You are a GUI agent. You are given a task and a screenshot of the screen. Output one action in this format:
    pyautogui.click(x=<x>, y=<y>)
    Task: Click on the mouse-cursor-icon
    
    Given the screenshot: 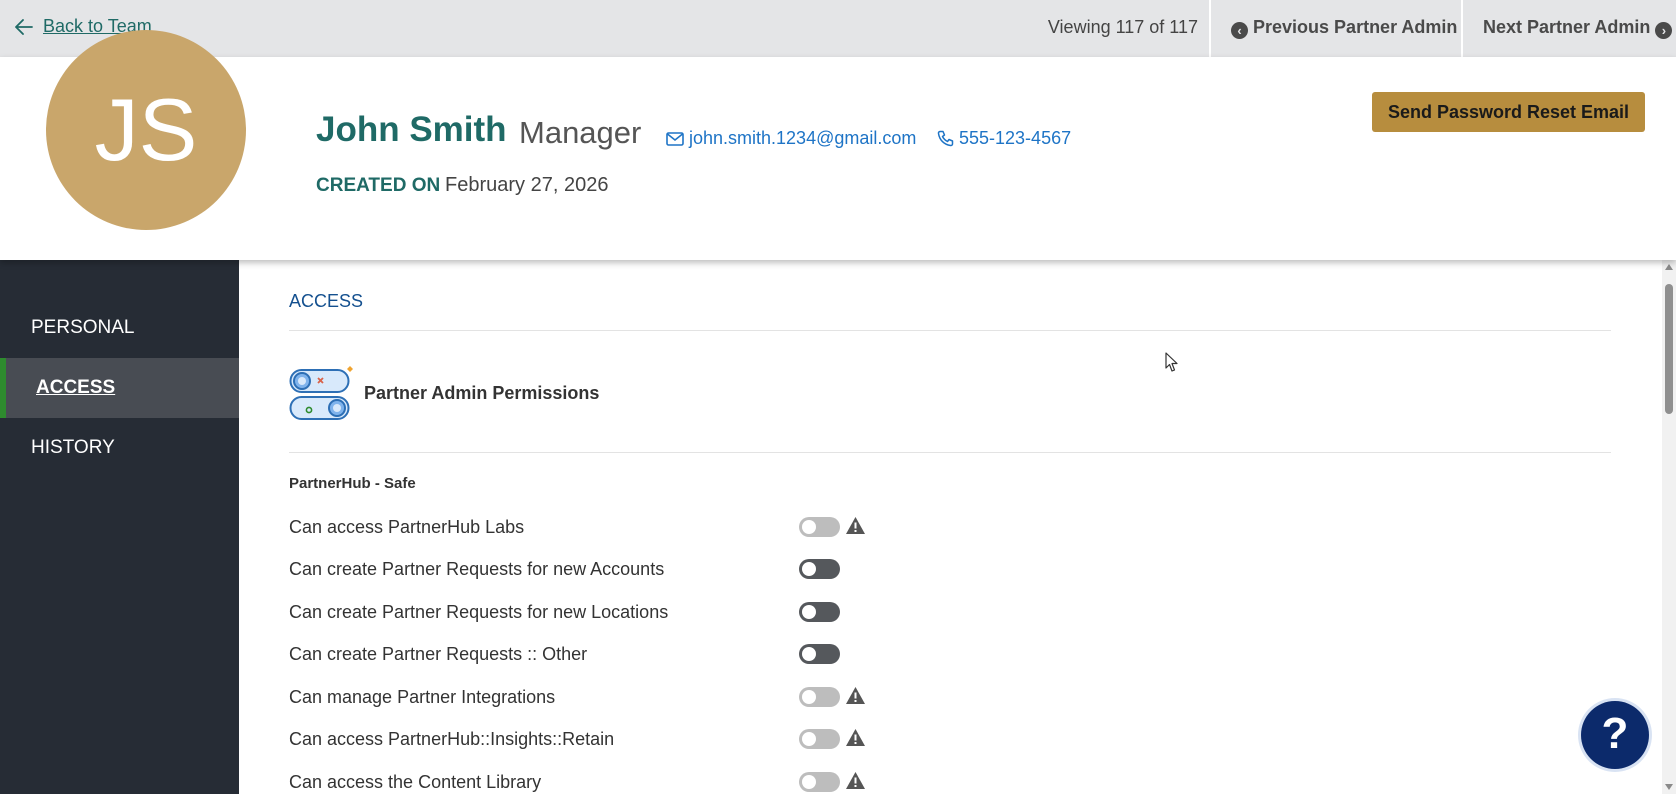 What is the action you would take?
    pyautogui.click(x=1171, y=362)
    